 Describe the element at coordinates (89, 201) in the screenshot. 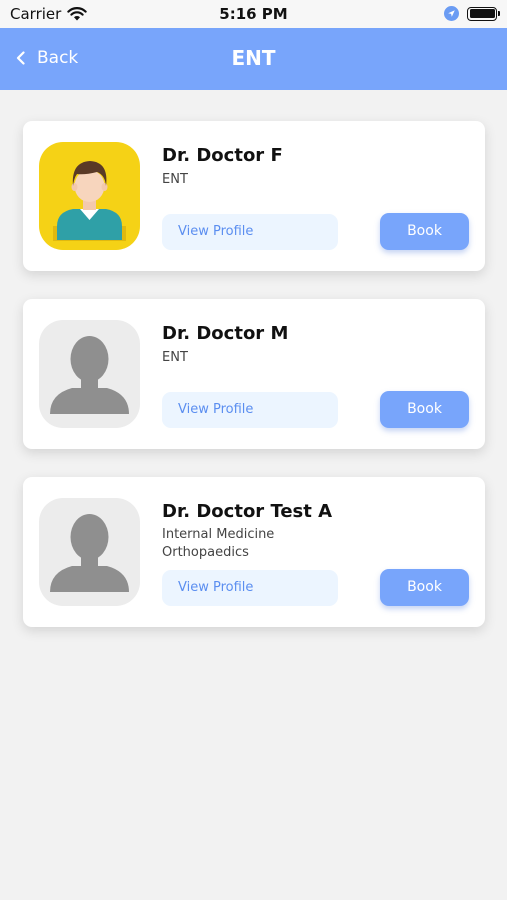

I see `male-doctor-avatar-icon` at that location.